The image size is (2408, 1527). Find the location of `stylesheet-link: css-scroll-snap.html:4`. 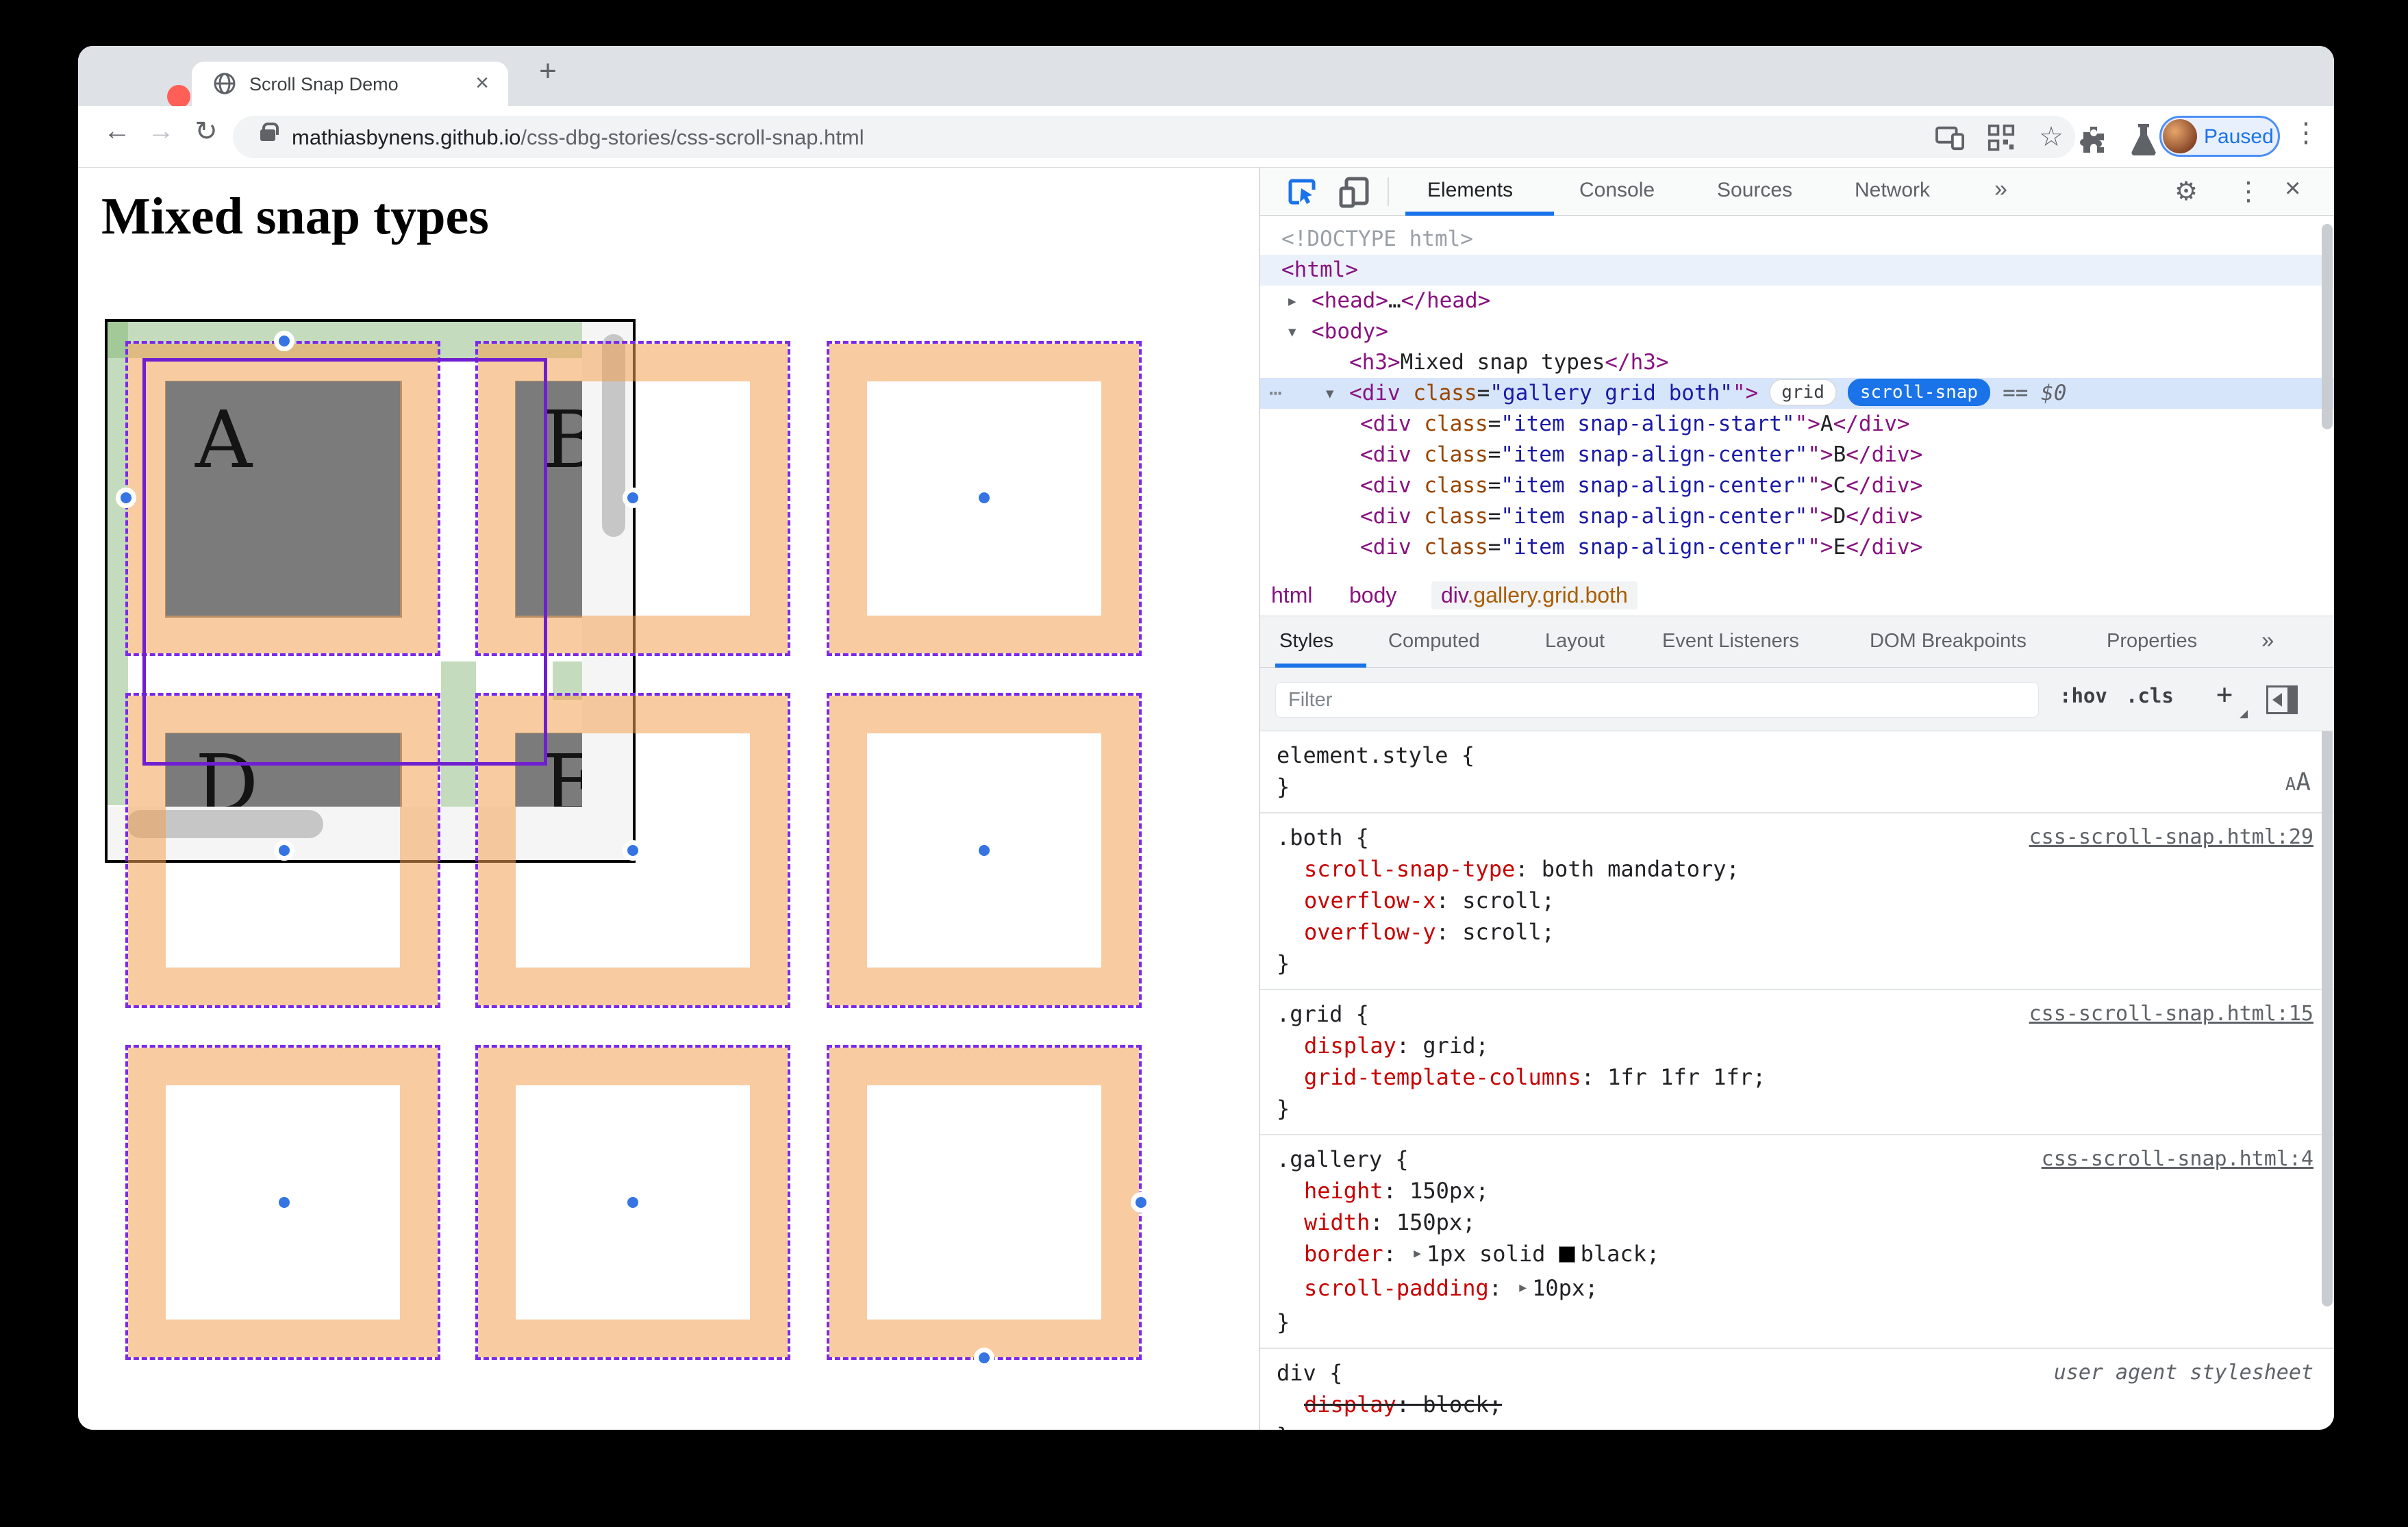

stylesheet-link: css-scroll-snap.html:4 is located at coordinates (2177, 1159).